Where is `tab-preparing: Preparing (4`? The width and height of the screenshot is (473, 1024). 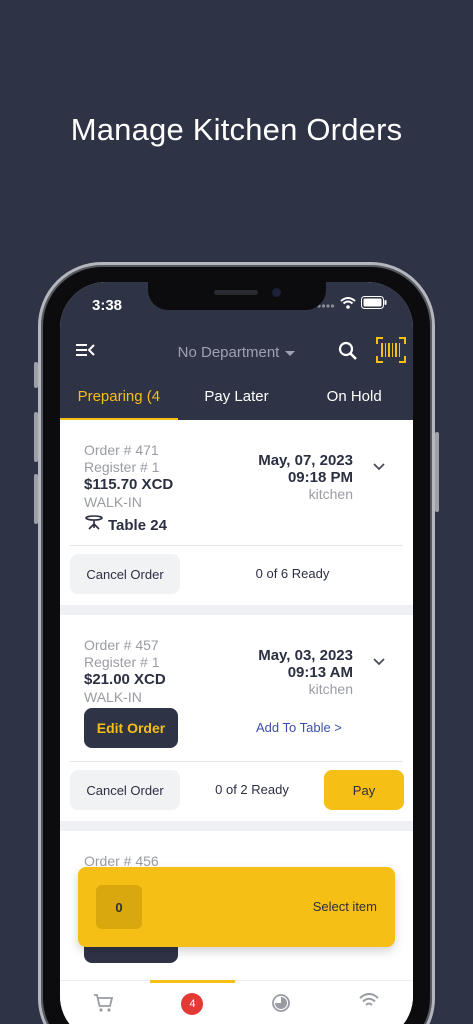 tab-preparing: Preparing (4 is located at coordinates (119, 399).